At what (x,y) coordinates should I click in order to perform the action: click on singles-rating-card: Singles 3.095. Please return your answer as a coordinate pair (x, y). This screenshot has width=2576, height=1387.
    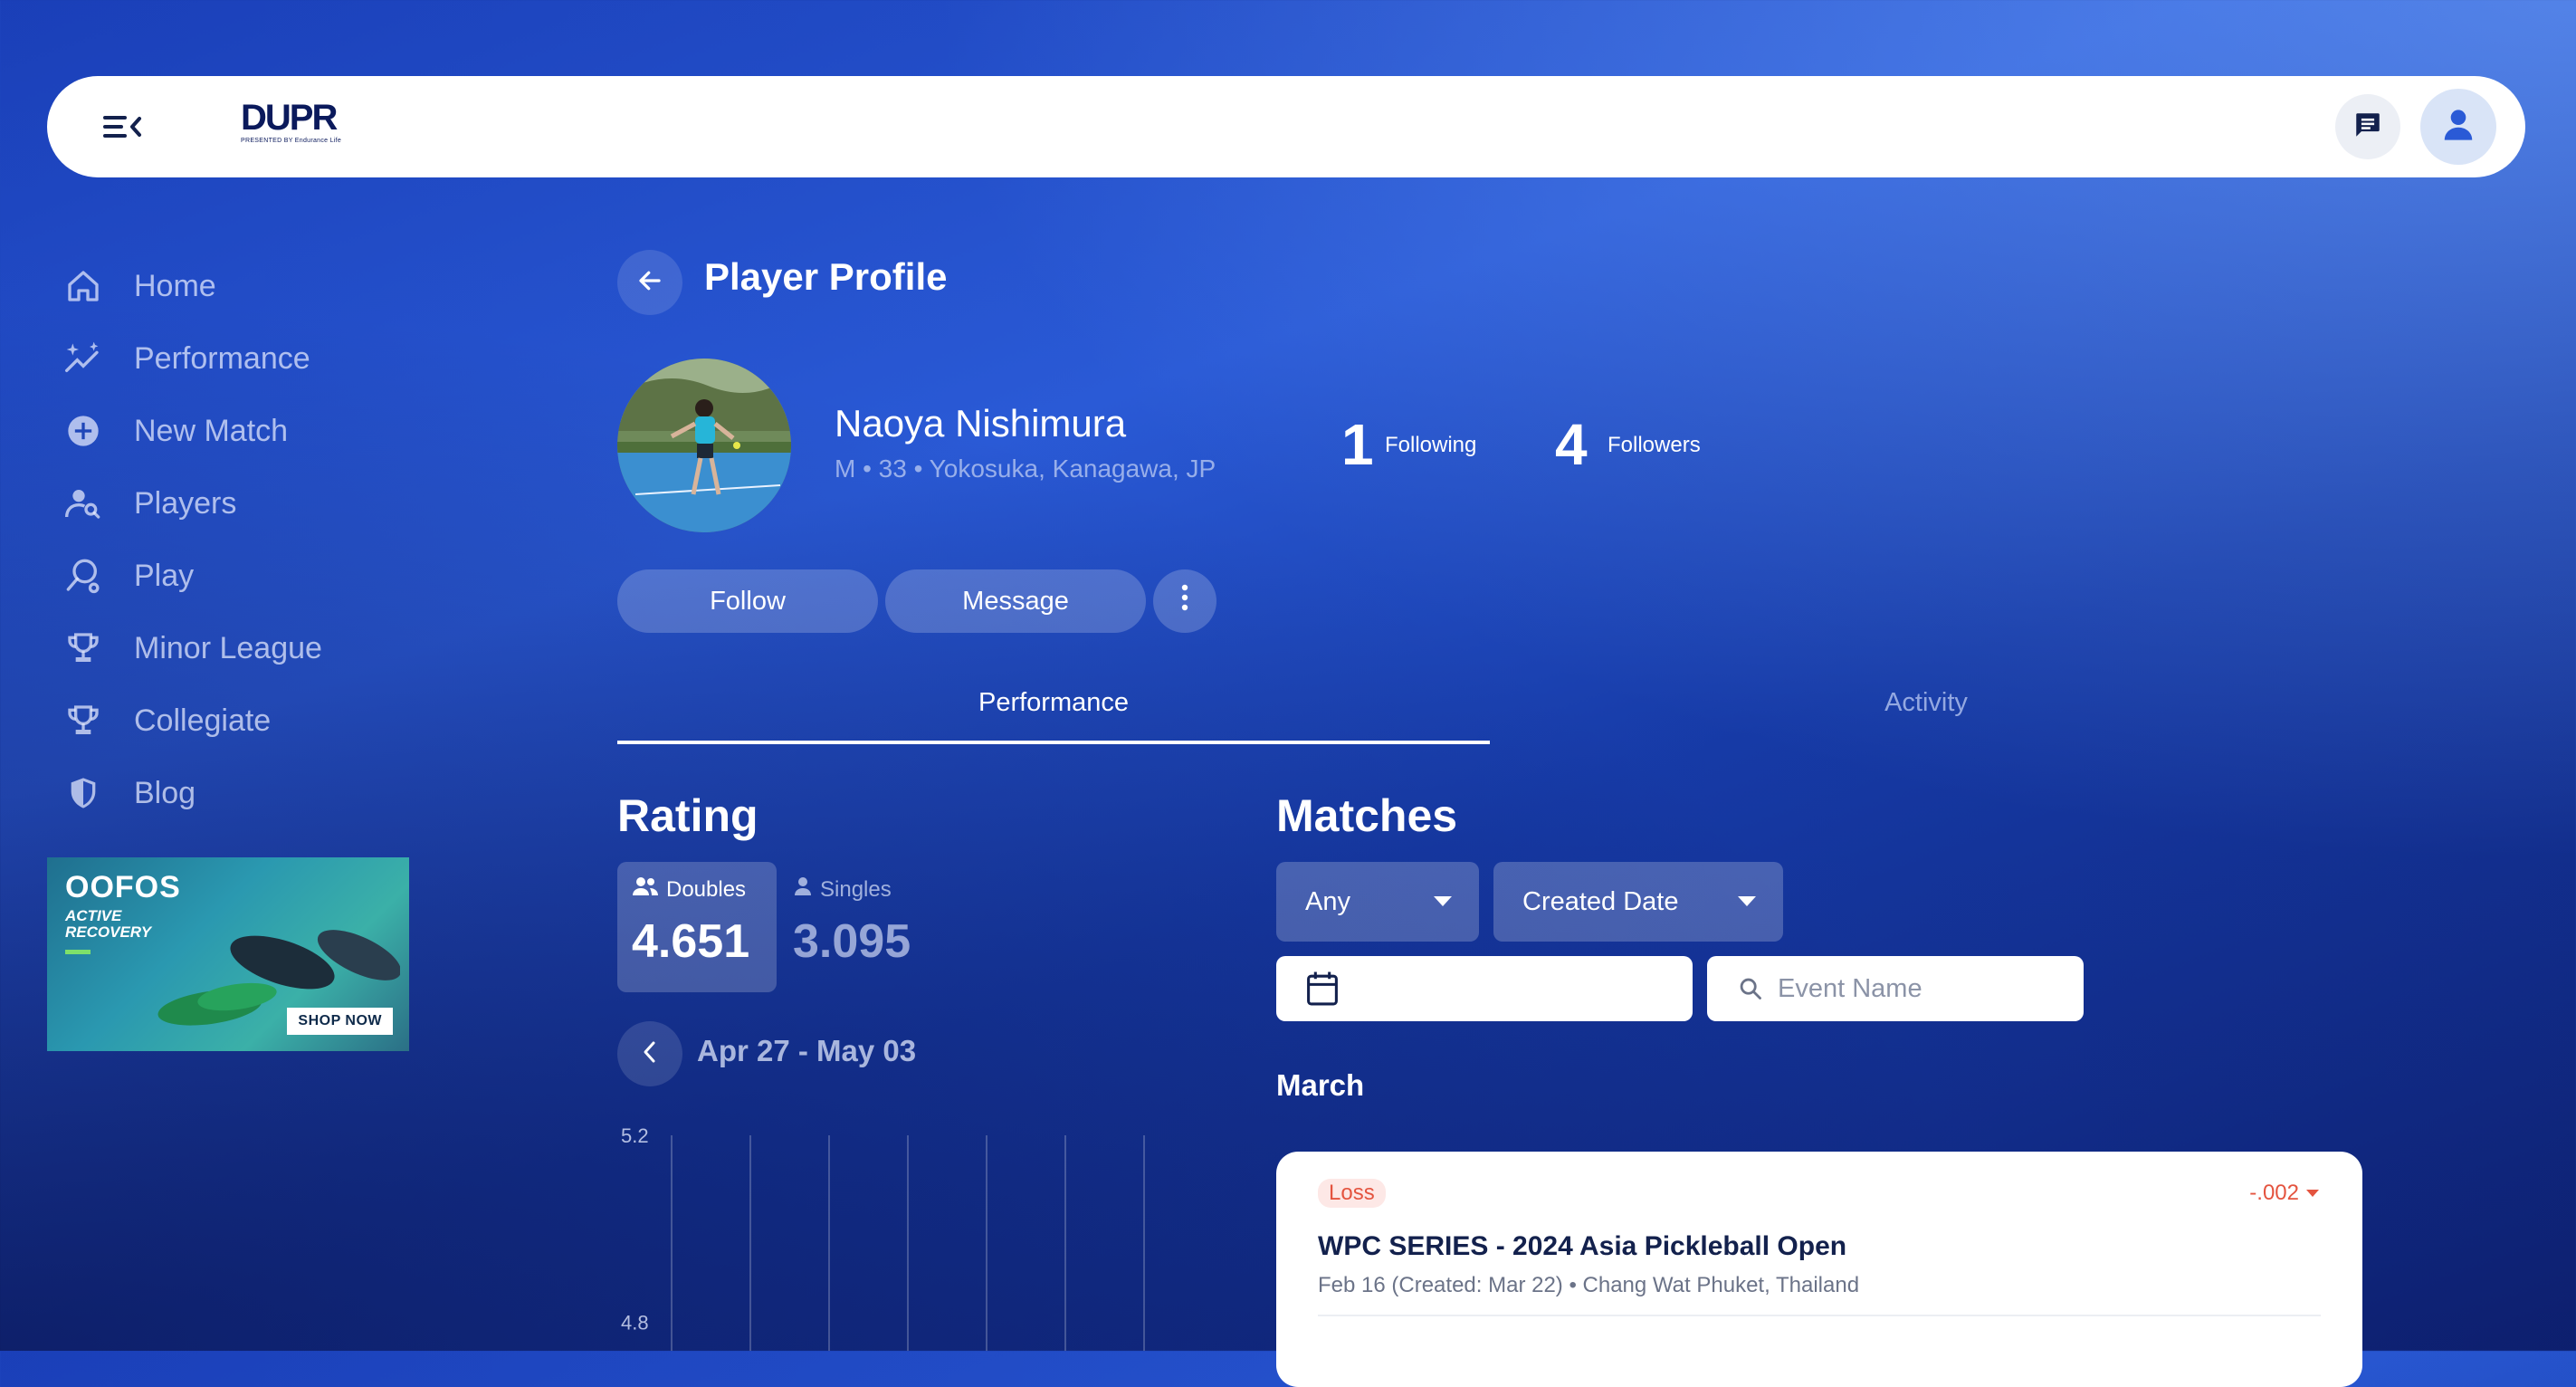
    Looking at the image, I should click on (874, 927).